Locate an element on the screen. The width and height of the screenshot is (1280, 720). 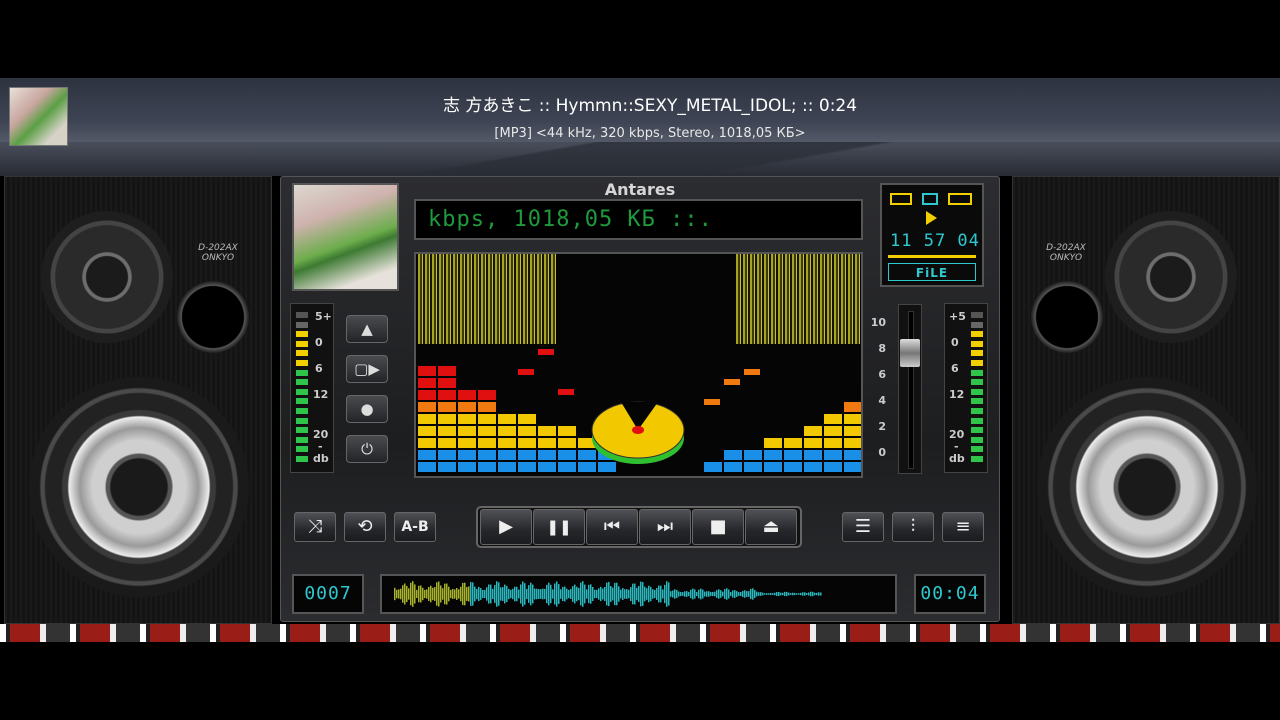
stop-button: ■ is located at coordinates (718, 527).